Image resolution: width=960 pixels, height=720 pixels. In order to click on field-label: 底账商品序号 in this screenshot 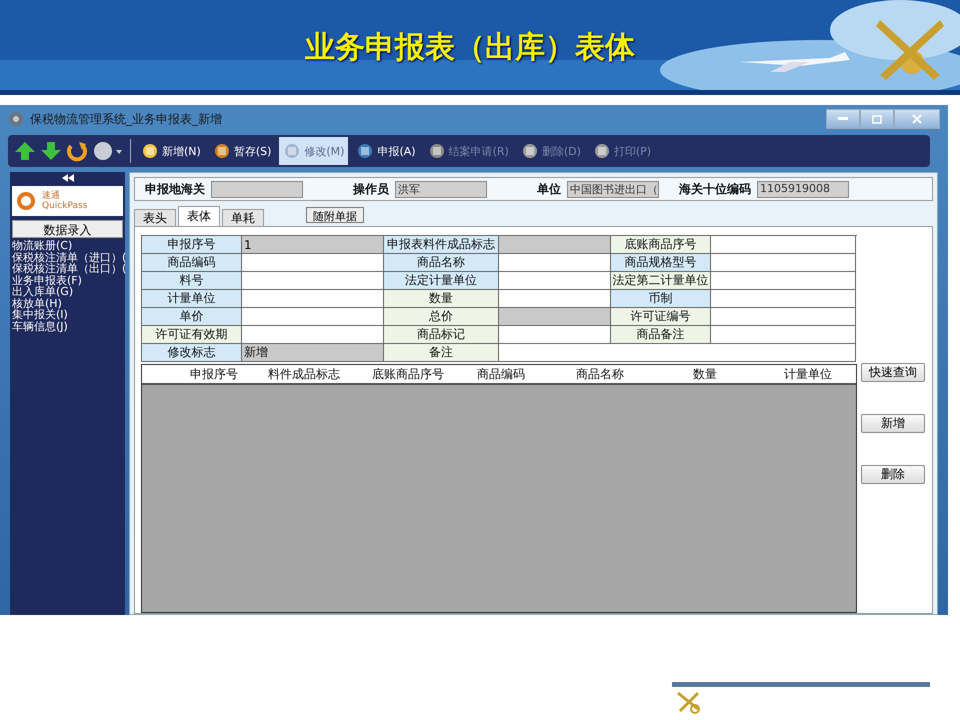, I will do `click(661, 245)`.